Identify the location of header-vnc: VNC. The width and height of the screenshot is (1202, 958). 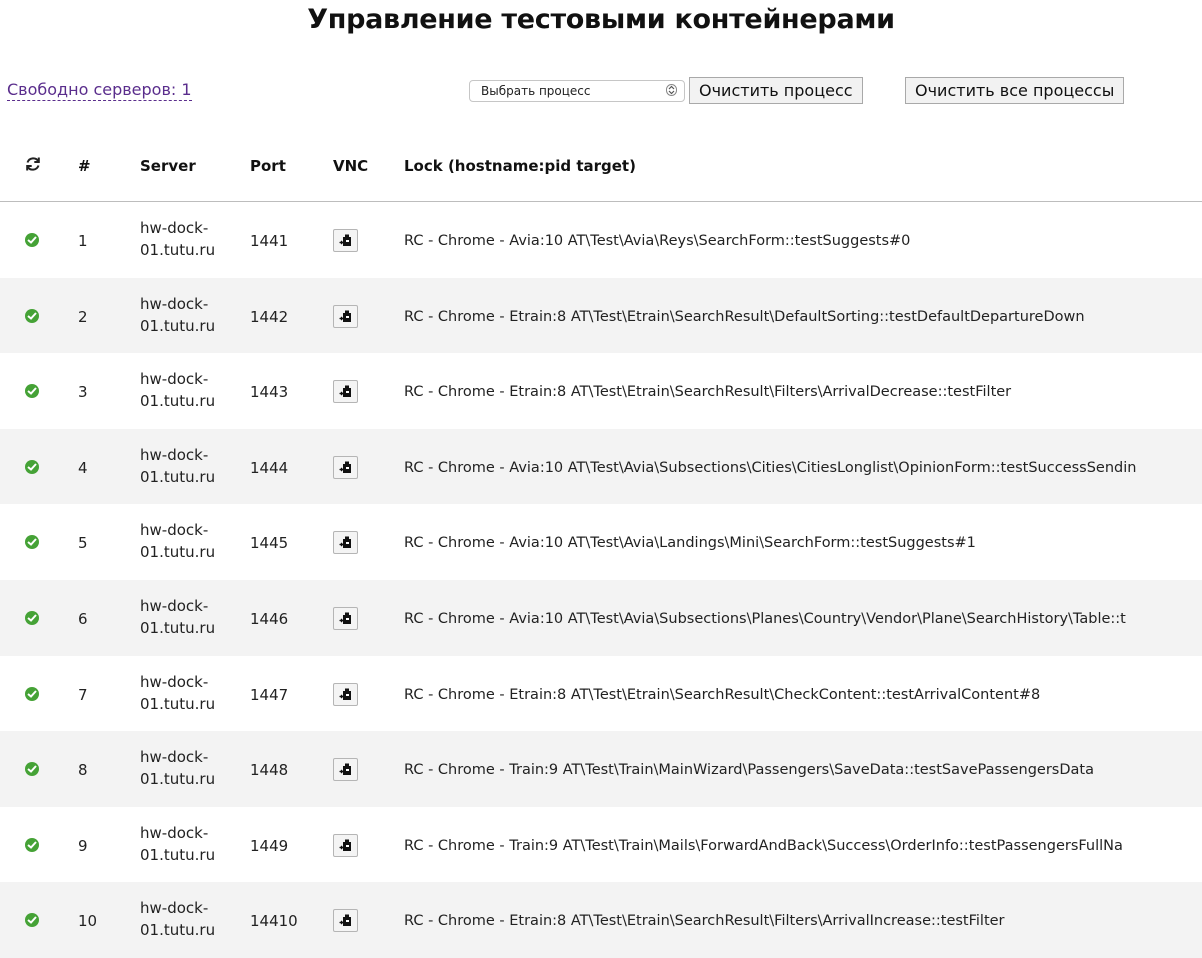
(351, 166).